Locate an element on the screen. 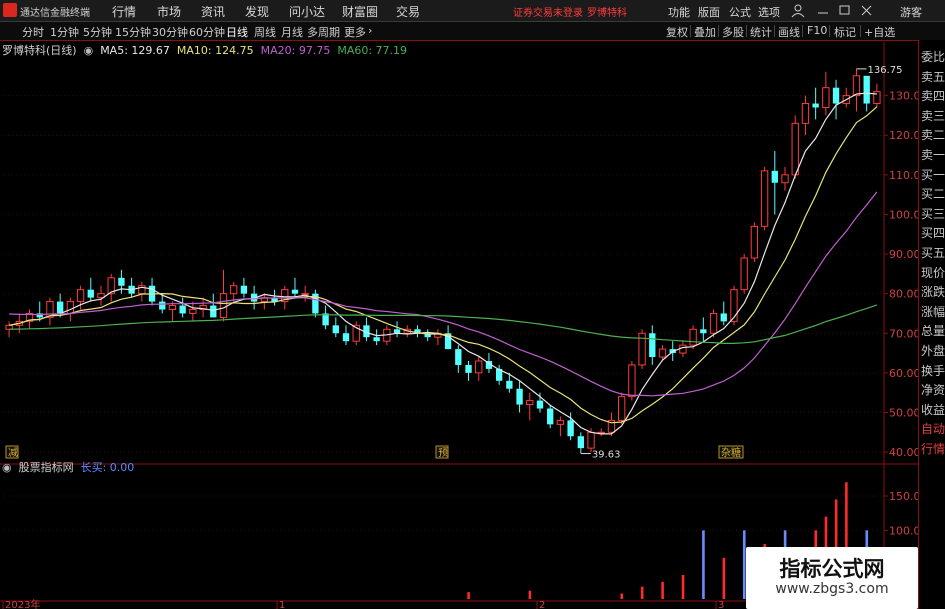  period-more: 更多 is located at coordinates (355, 32).